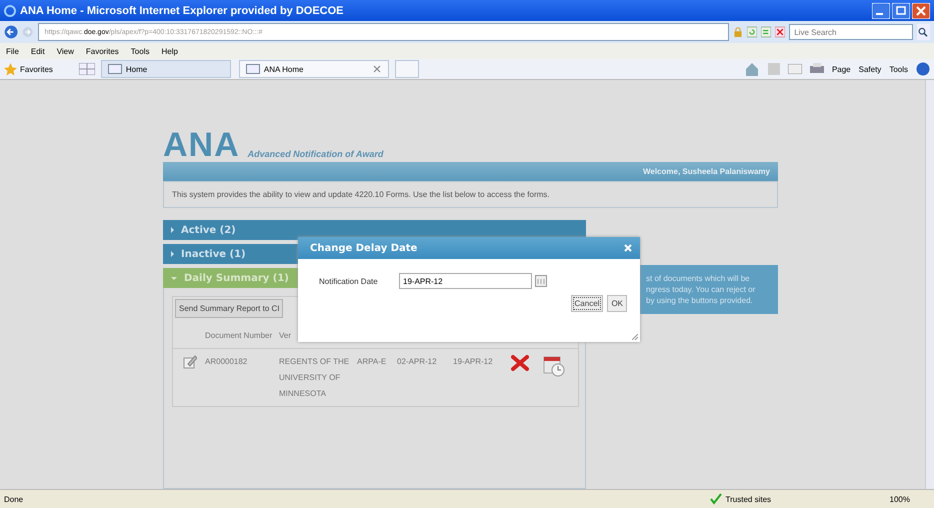 This screenshot has height=508, width=934. Describe the element at coordinates (766, 32) in the screenshot. I see `arrows-icon` at that location.